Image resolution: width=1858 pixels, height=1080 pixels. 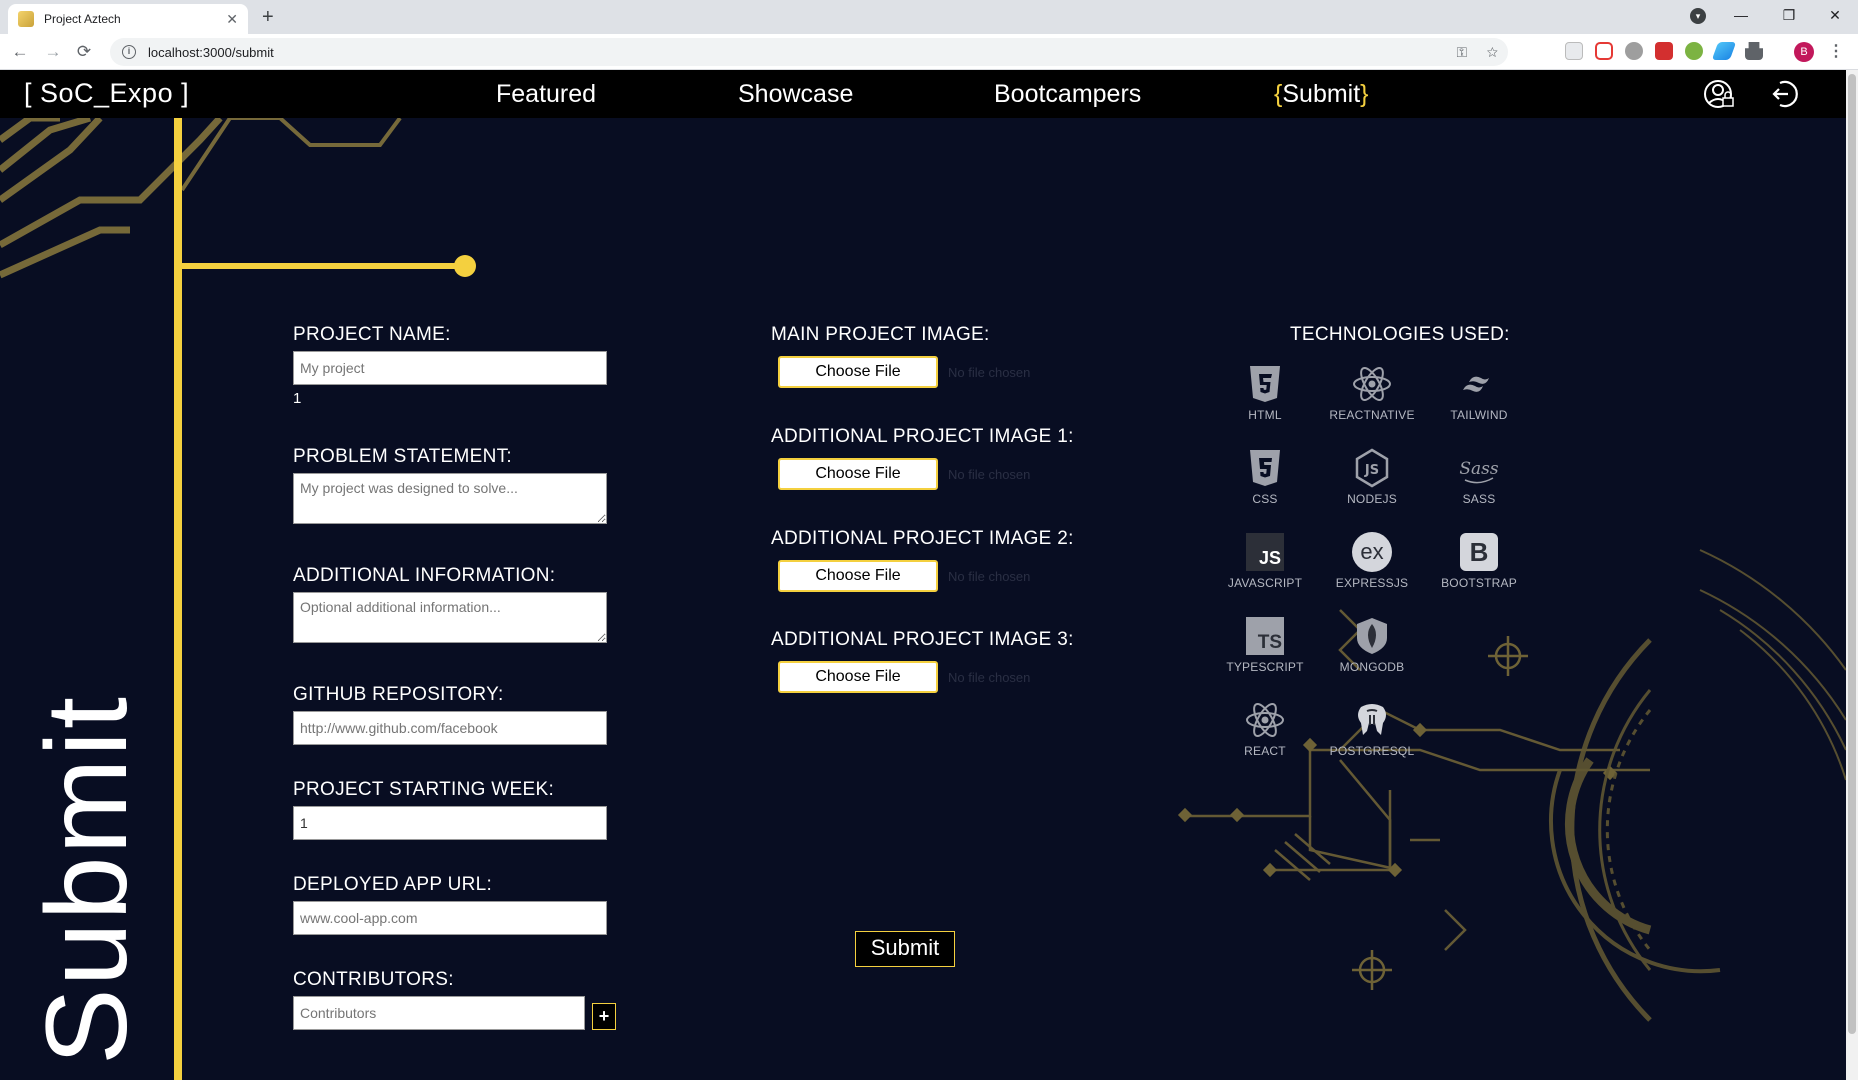 What do you see at coordinates (1372, 551) in the screenshot?
I see `ex-glyph: ex` at bounding box center [1372, 551].